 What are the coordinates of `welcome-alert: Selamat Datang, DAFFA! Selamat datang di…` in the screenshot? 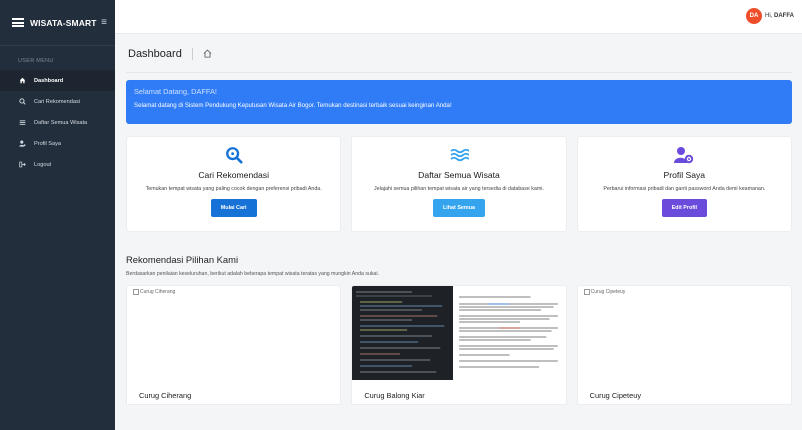 It's located at (459, 102).